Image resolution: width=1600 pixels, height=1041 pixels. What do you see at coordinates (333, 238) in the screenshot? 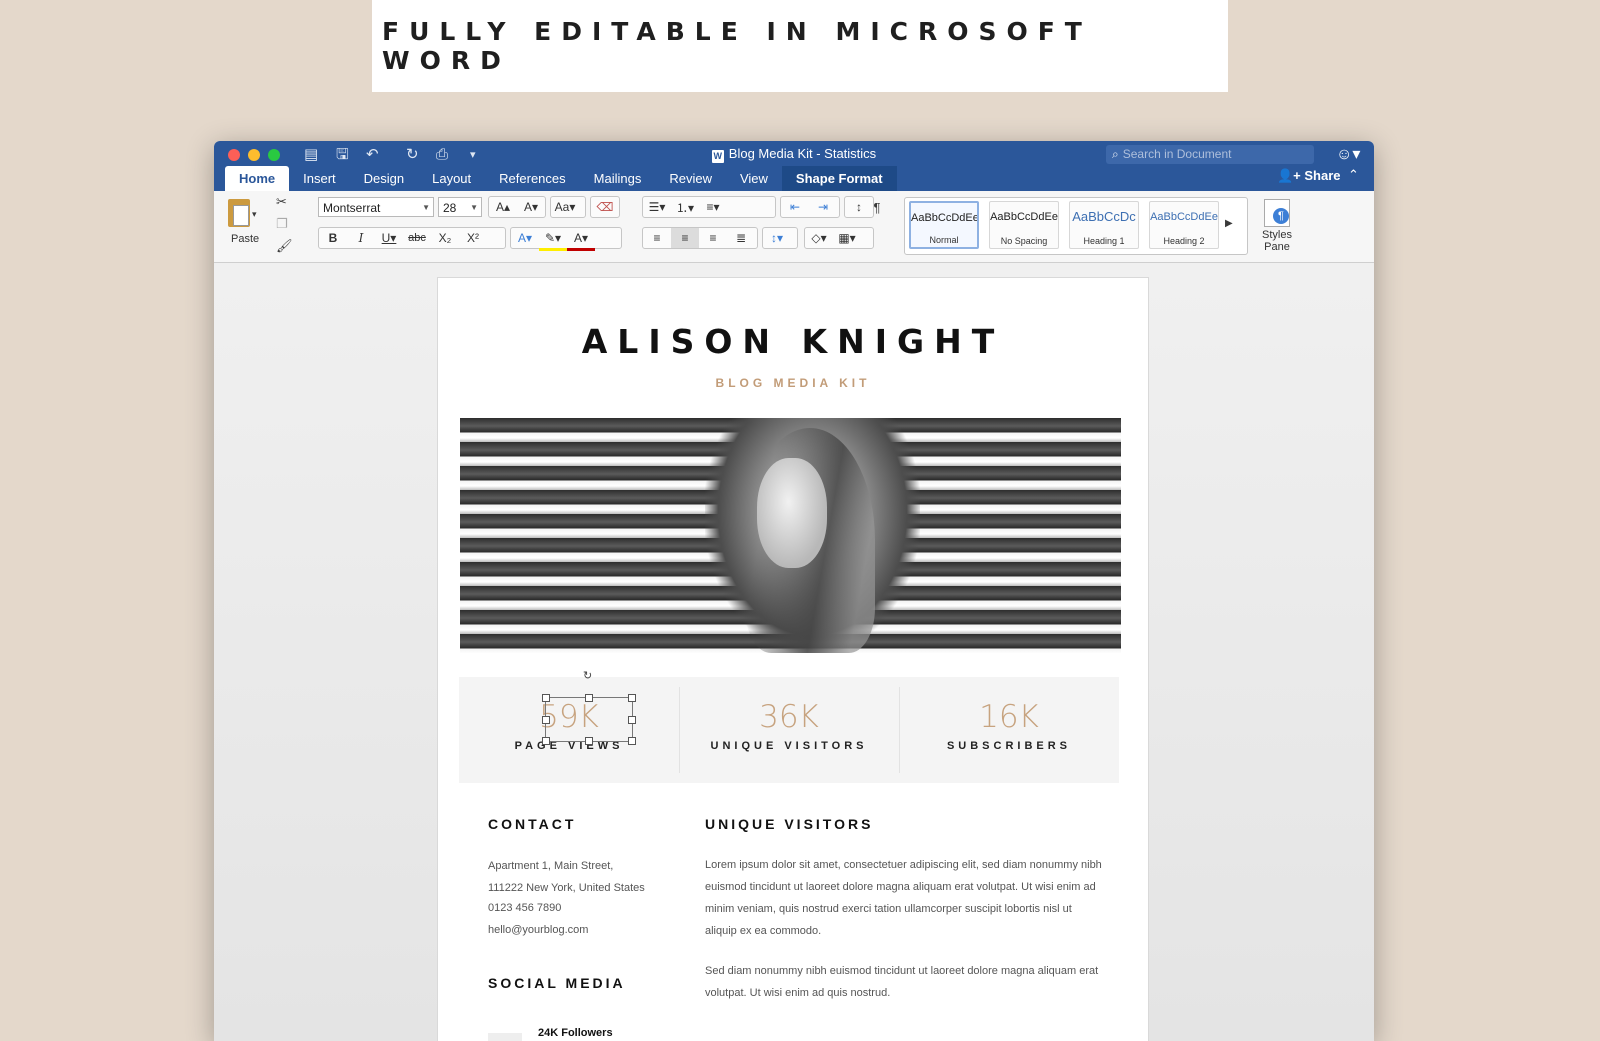
I see `bold-icon: B` at bounding box center [333, 238].